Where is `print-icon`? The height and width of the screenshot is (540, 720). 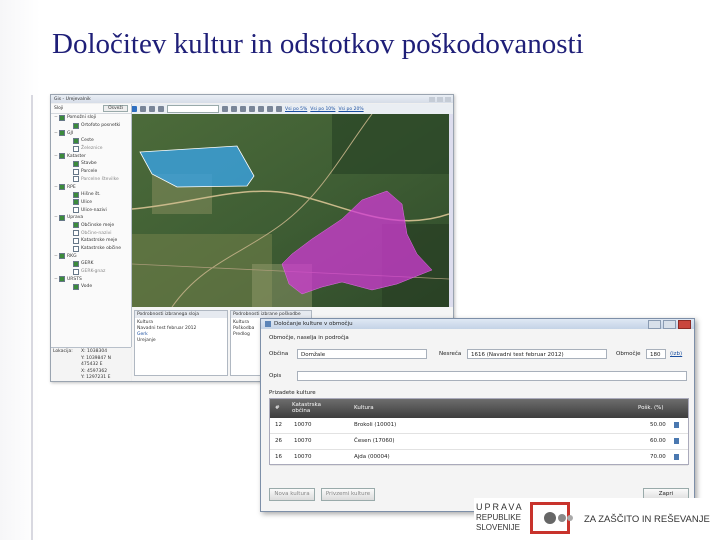
print-icon is located at coordinates (279, 109).